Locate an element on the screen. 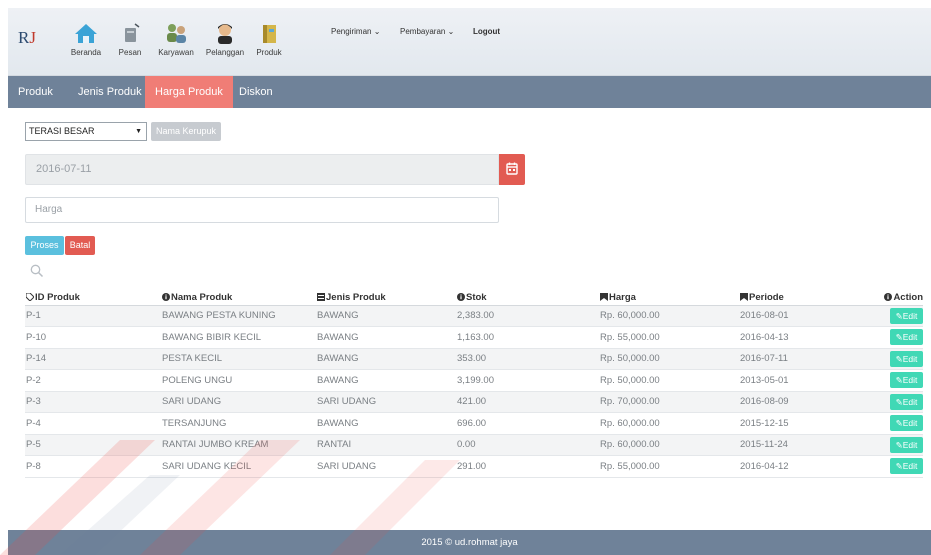 The height and width of the screenshot is (555, 931). tag-icon is located at coordinates (30, 296).